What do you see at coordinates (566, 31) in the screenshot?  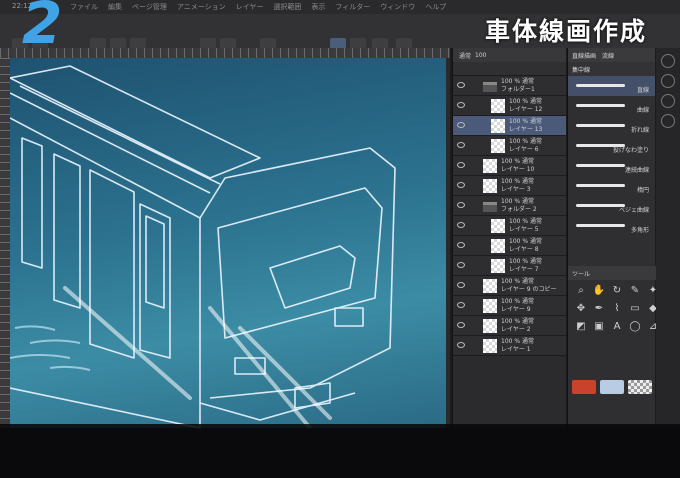 I see `step-title: 車体線画作成` at bounding box center [566, 31].